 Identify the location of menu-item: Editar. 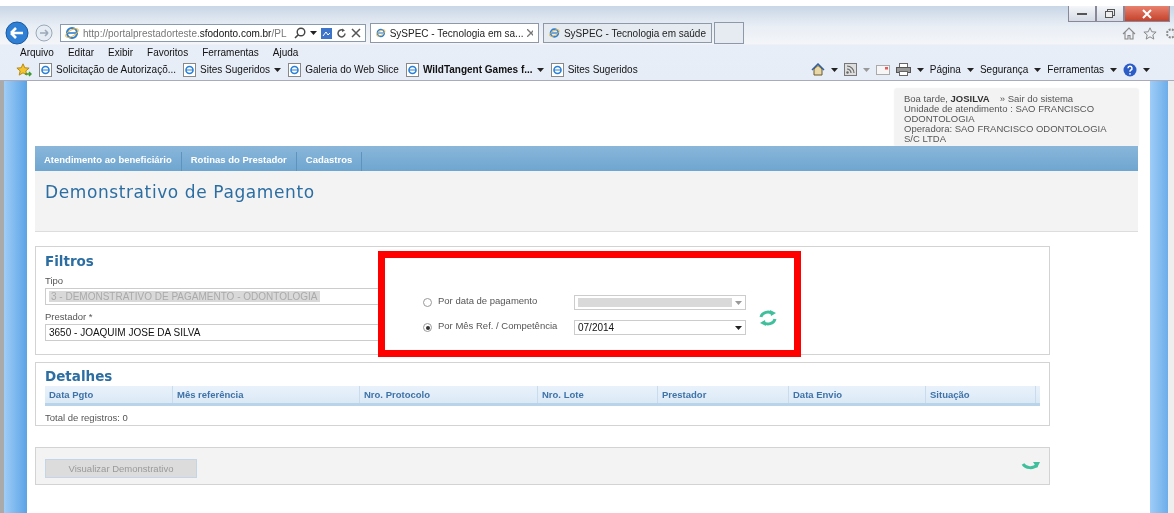
(81, 52).